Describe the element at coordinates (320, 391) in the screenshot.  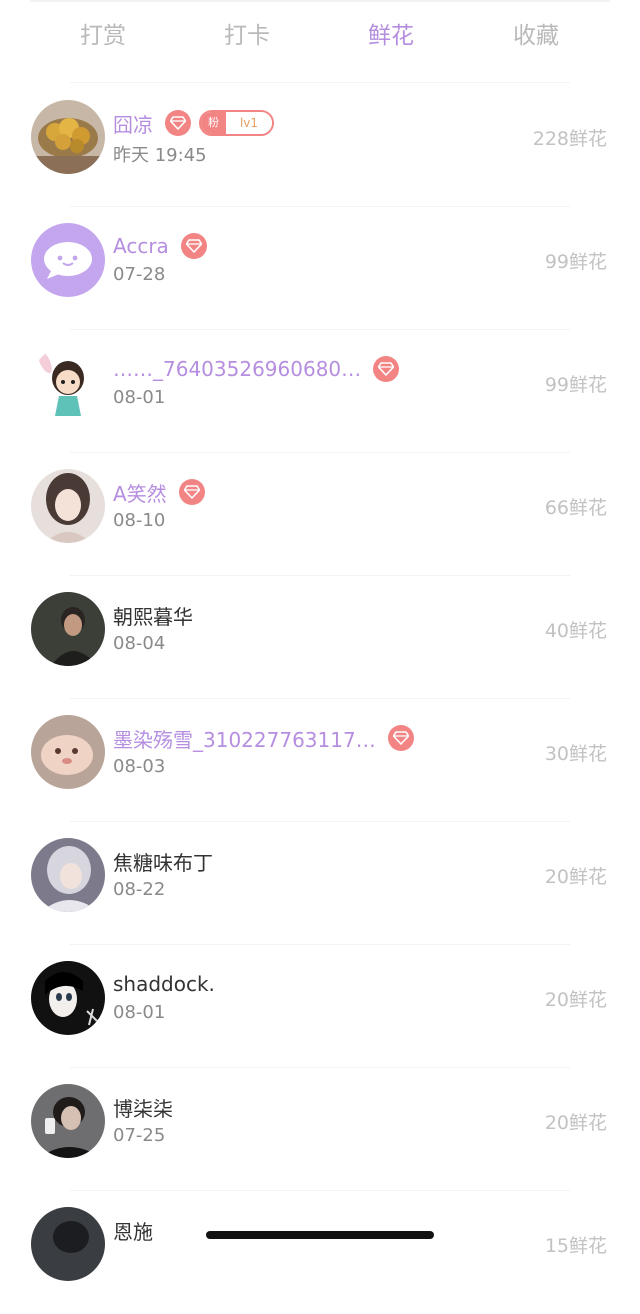
I see `list-item: ……_76403526960680… 08-01 99鲜花` at that location.